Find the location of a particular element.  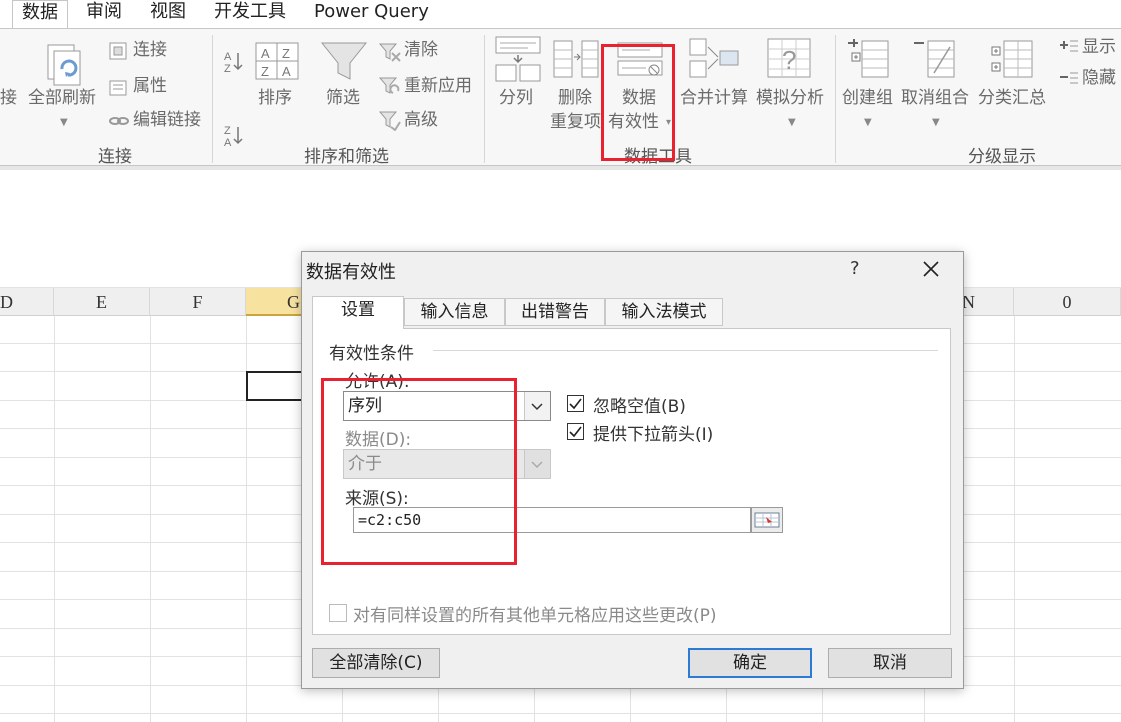

reapply-button: 重新应用 is located at coordinates (438, 86).